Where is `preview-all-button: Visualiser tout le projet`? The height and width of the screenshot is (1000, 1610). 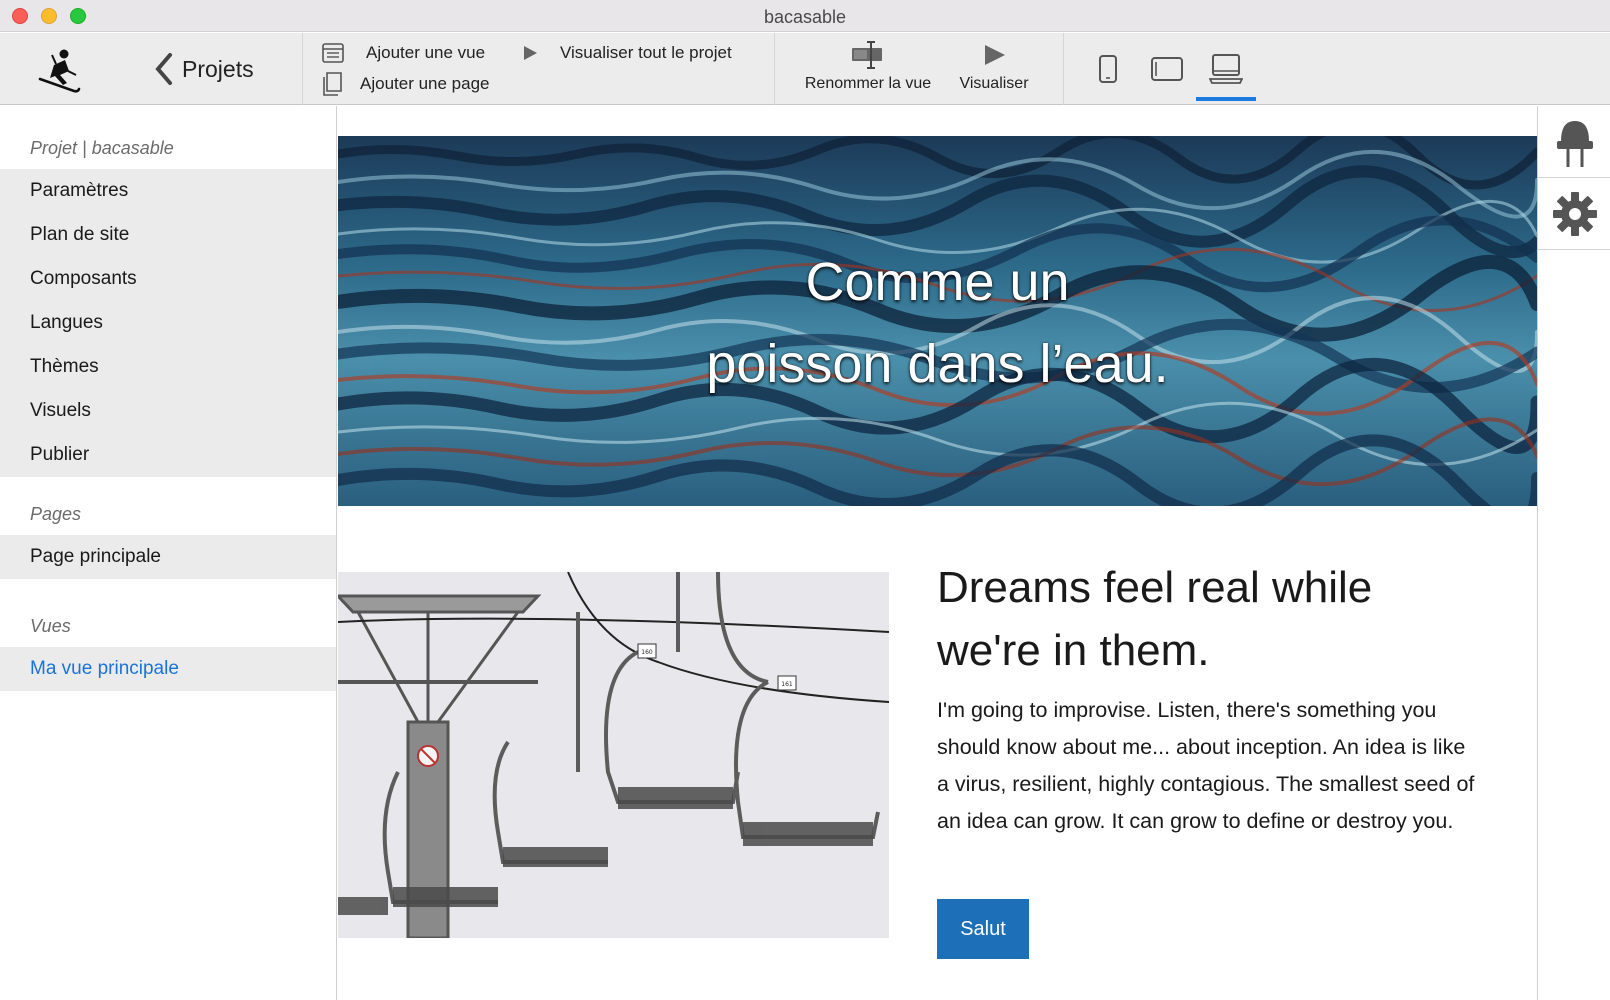 preview-all-button: Visualiser tout le projet is located at coordinates (627, 53).